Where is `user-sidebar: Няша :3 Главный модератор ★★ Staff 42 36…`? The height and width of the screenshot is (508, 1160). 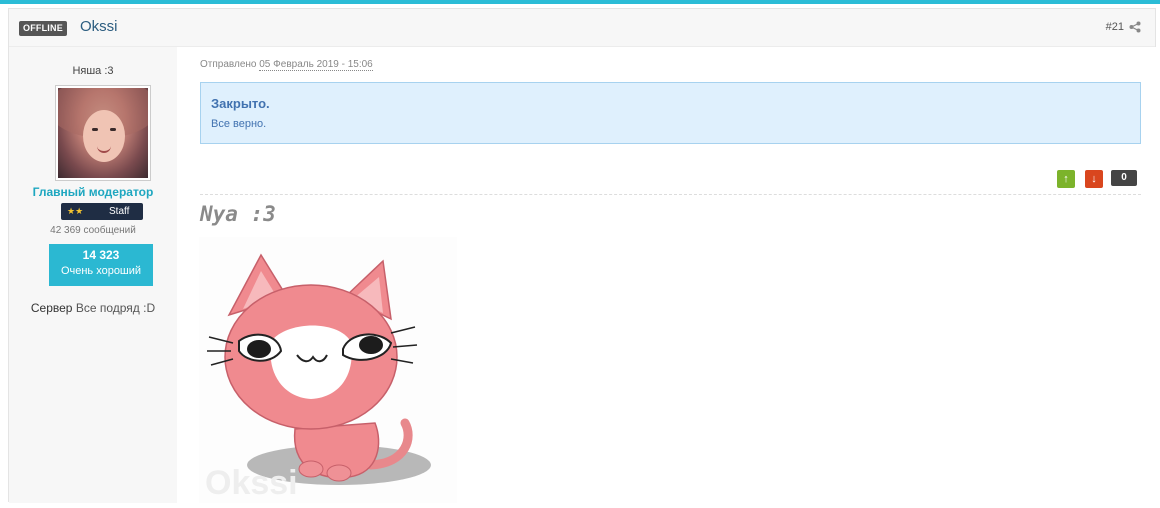 user-sidebar: Няша :3 Главный модератор ★★ Staff 42 36… is located at coordinates (93, 275).